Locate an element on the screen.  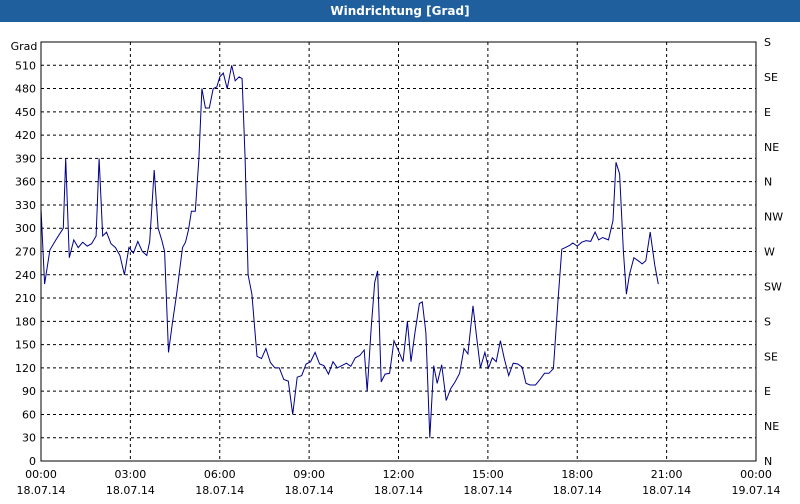
y-tick-label: 210 is located at coordinates (25, 298).